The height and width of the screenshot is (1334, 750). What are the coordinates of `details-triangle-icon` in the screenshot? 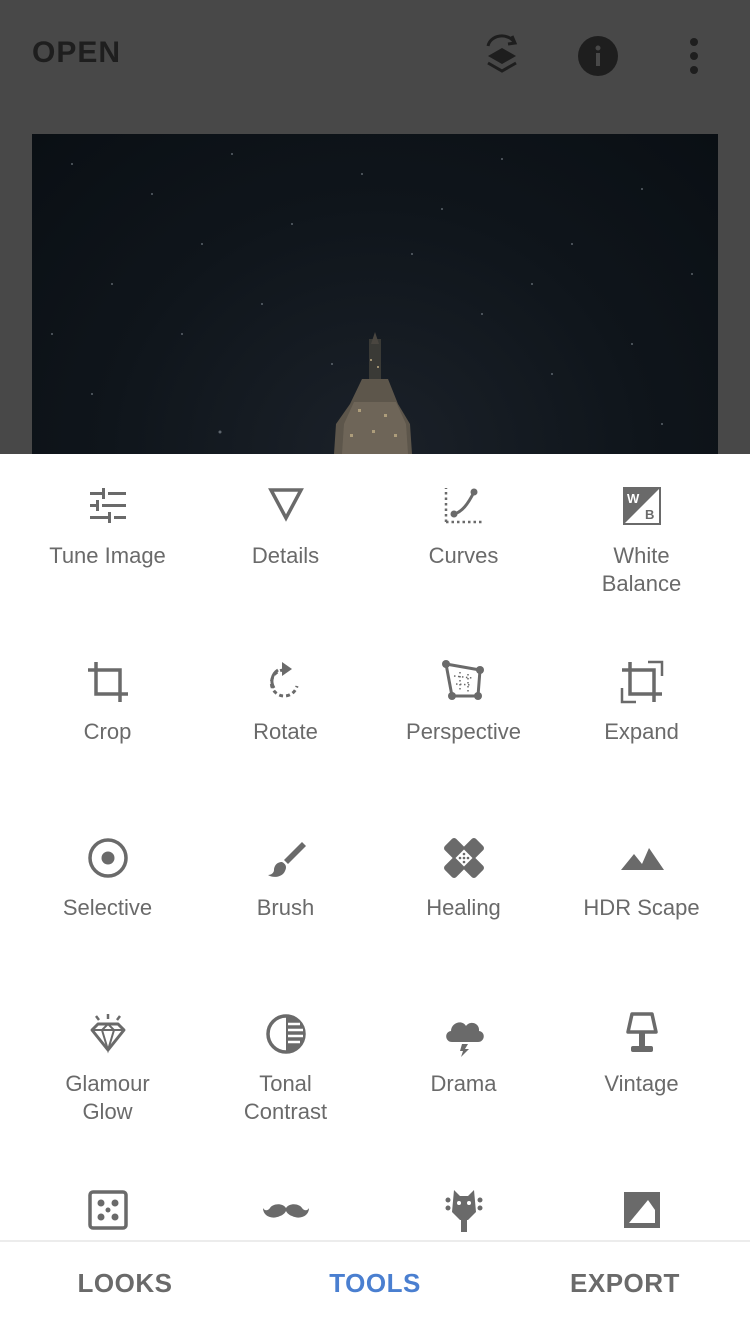 It's located at (286, 506).